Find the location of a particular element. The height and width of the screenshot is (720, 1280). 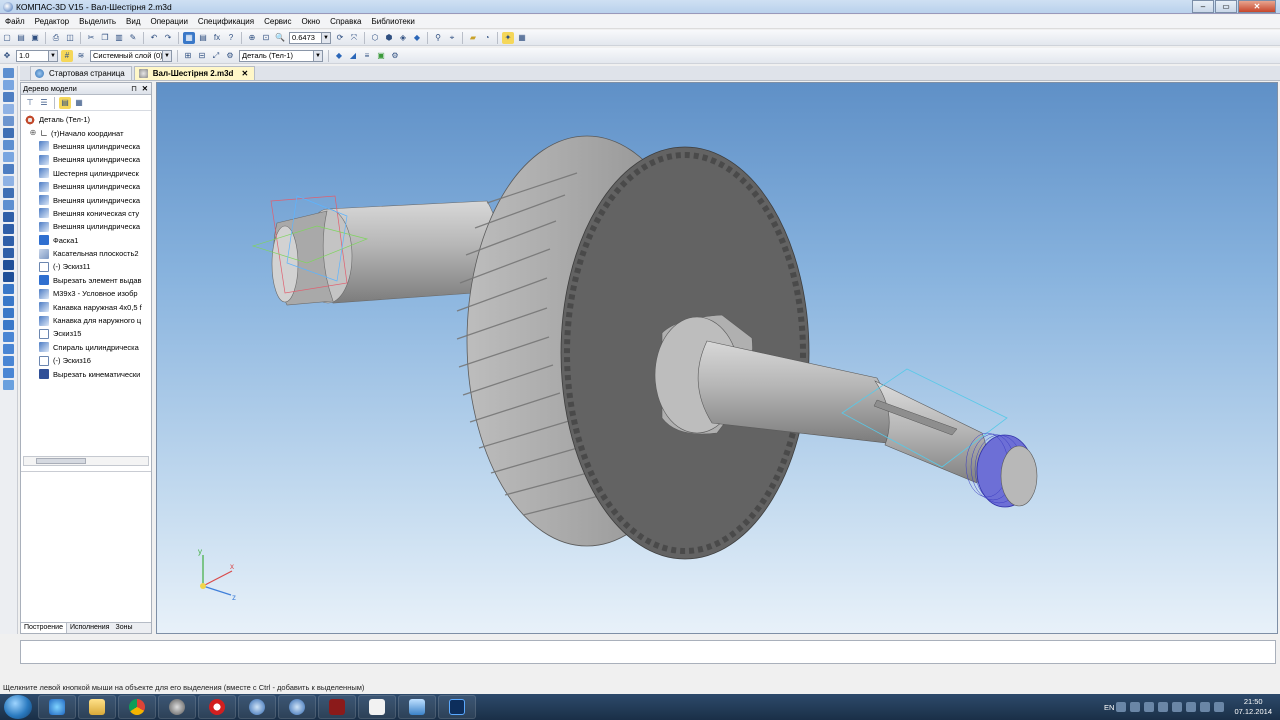

reports-icon is located at coordinates (8, 181).